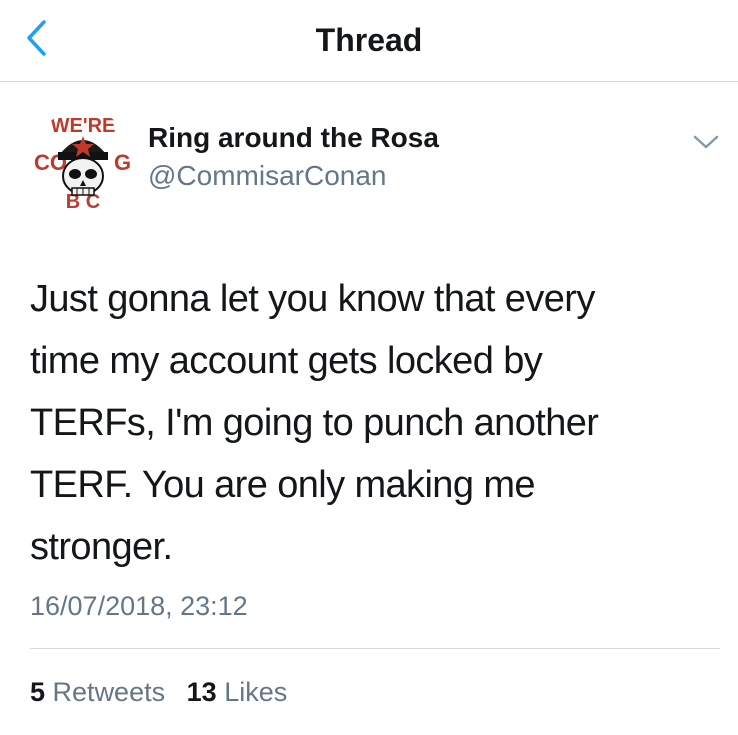 This screenshot has height=735, width=738. What do you see at coordinates (83, 126) in the screenshot?
I see `svg-text: WE'RE` at bounding box center [83, 126].